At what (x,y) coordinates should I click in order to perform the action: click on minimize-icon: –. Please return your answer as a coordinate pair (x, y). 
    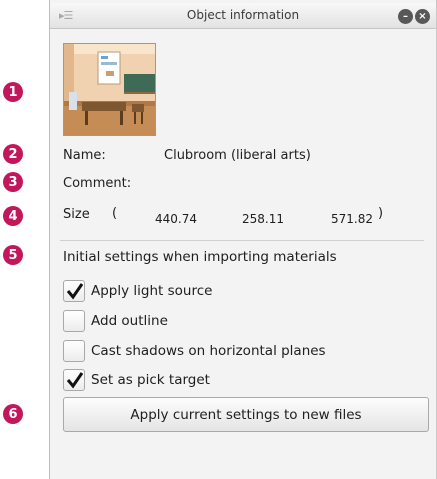
    Looking at the image, I should click on (405, 16).